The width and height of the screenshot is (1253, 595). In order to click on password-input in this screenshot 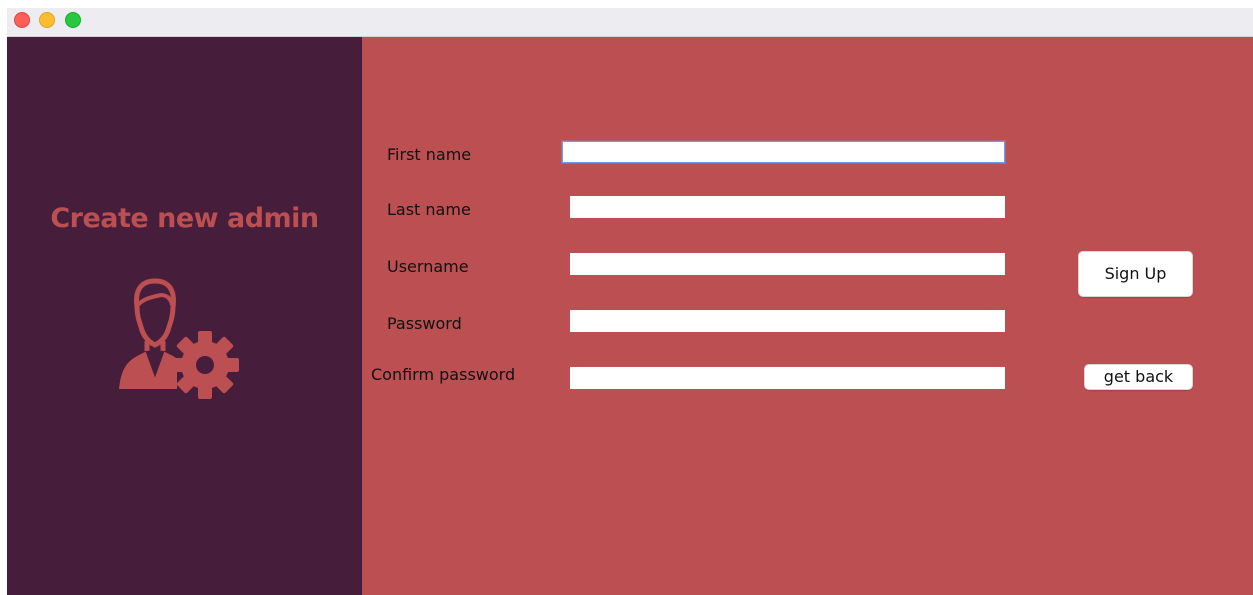, I will do `click(787, 321)`.